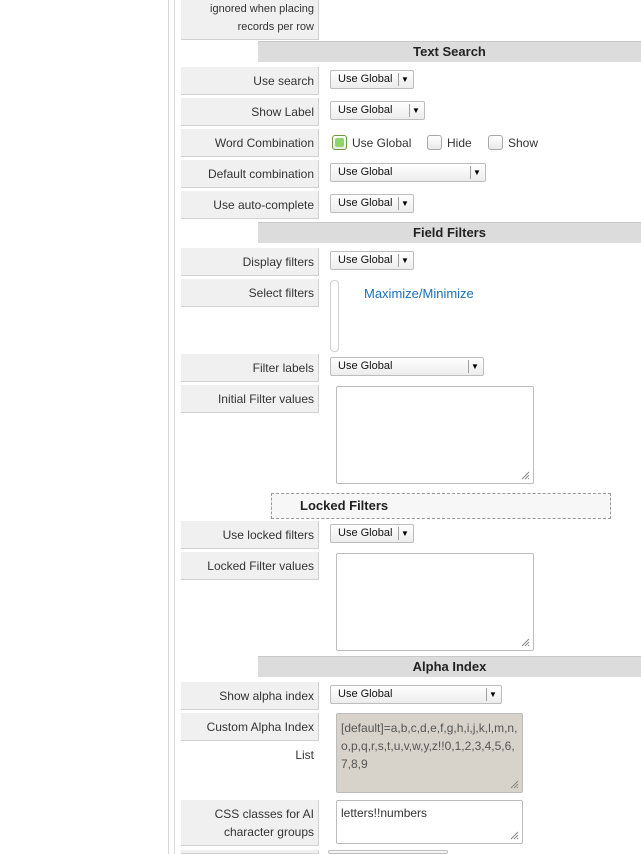  What do you see at coordinates (250, 566) in the screenshot?
I see `label-locked-filter-values: Locked Filter values` at bounding box center [250, 566].